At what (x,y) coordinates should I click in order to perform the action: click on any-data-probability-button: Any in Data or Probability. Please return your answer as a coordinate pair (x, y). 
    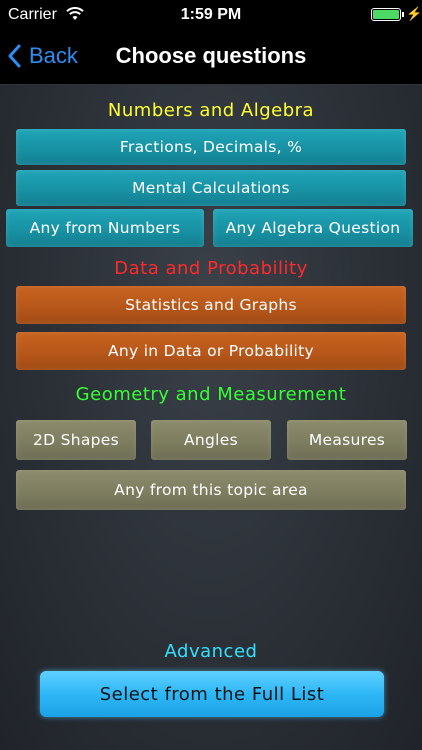
    Looking at the image, I should click on (211, 351).